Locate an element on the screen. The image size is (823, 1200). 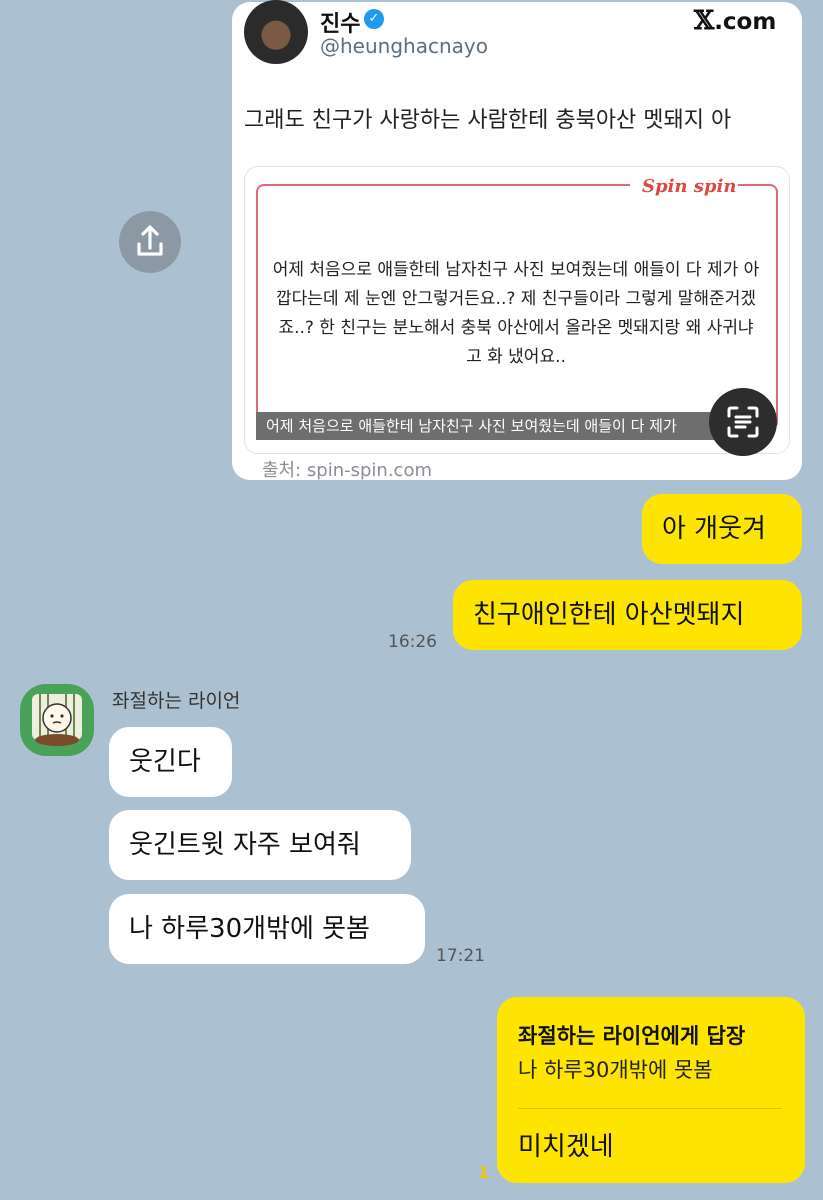
preview-brand-logo: Spin spin is located at coordinates (689, 186).